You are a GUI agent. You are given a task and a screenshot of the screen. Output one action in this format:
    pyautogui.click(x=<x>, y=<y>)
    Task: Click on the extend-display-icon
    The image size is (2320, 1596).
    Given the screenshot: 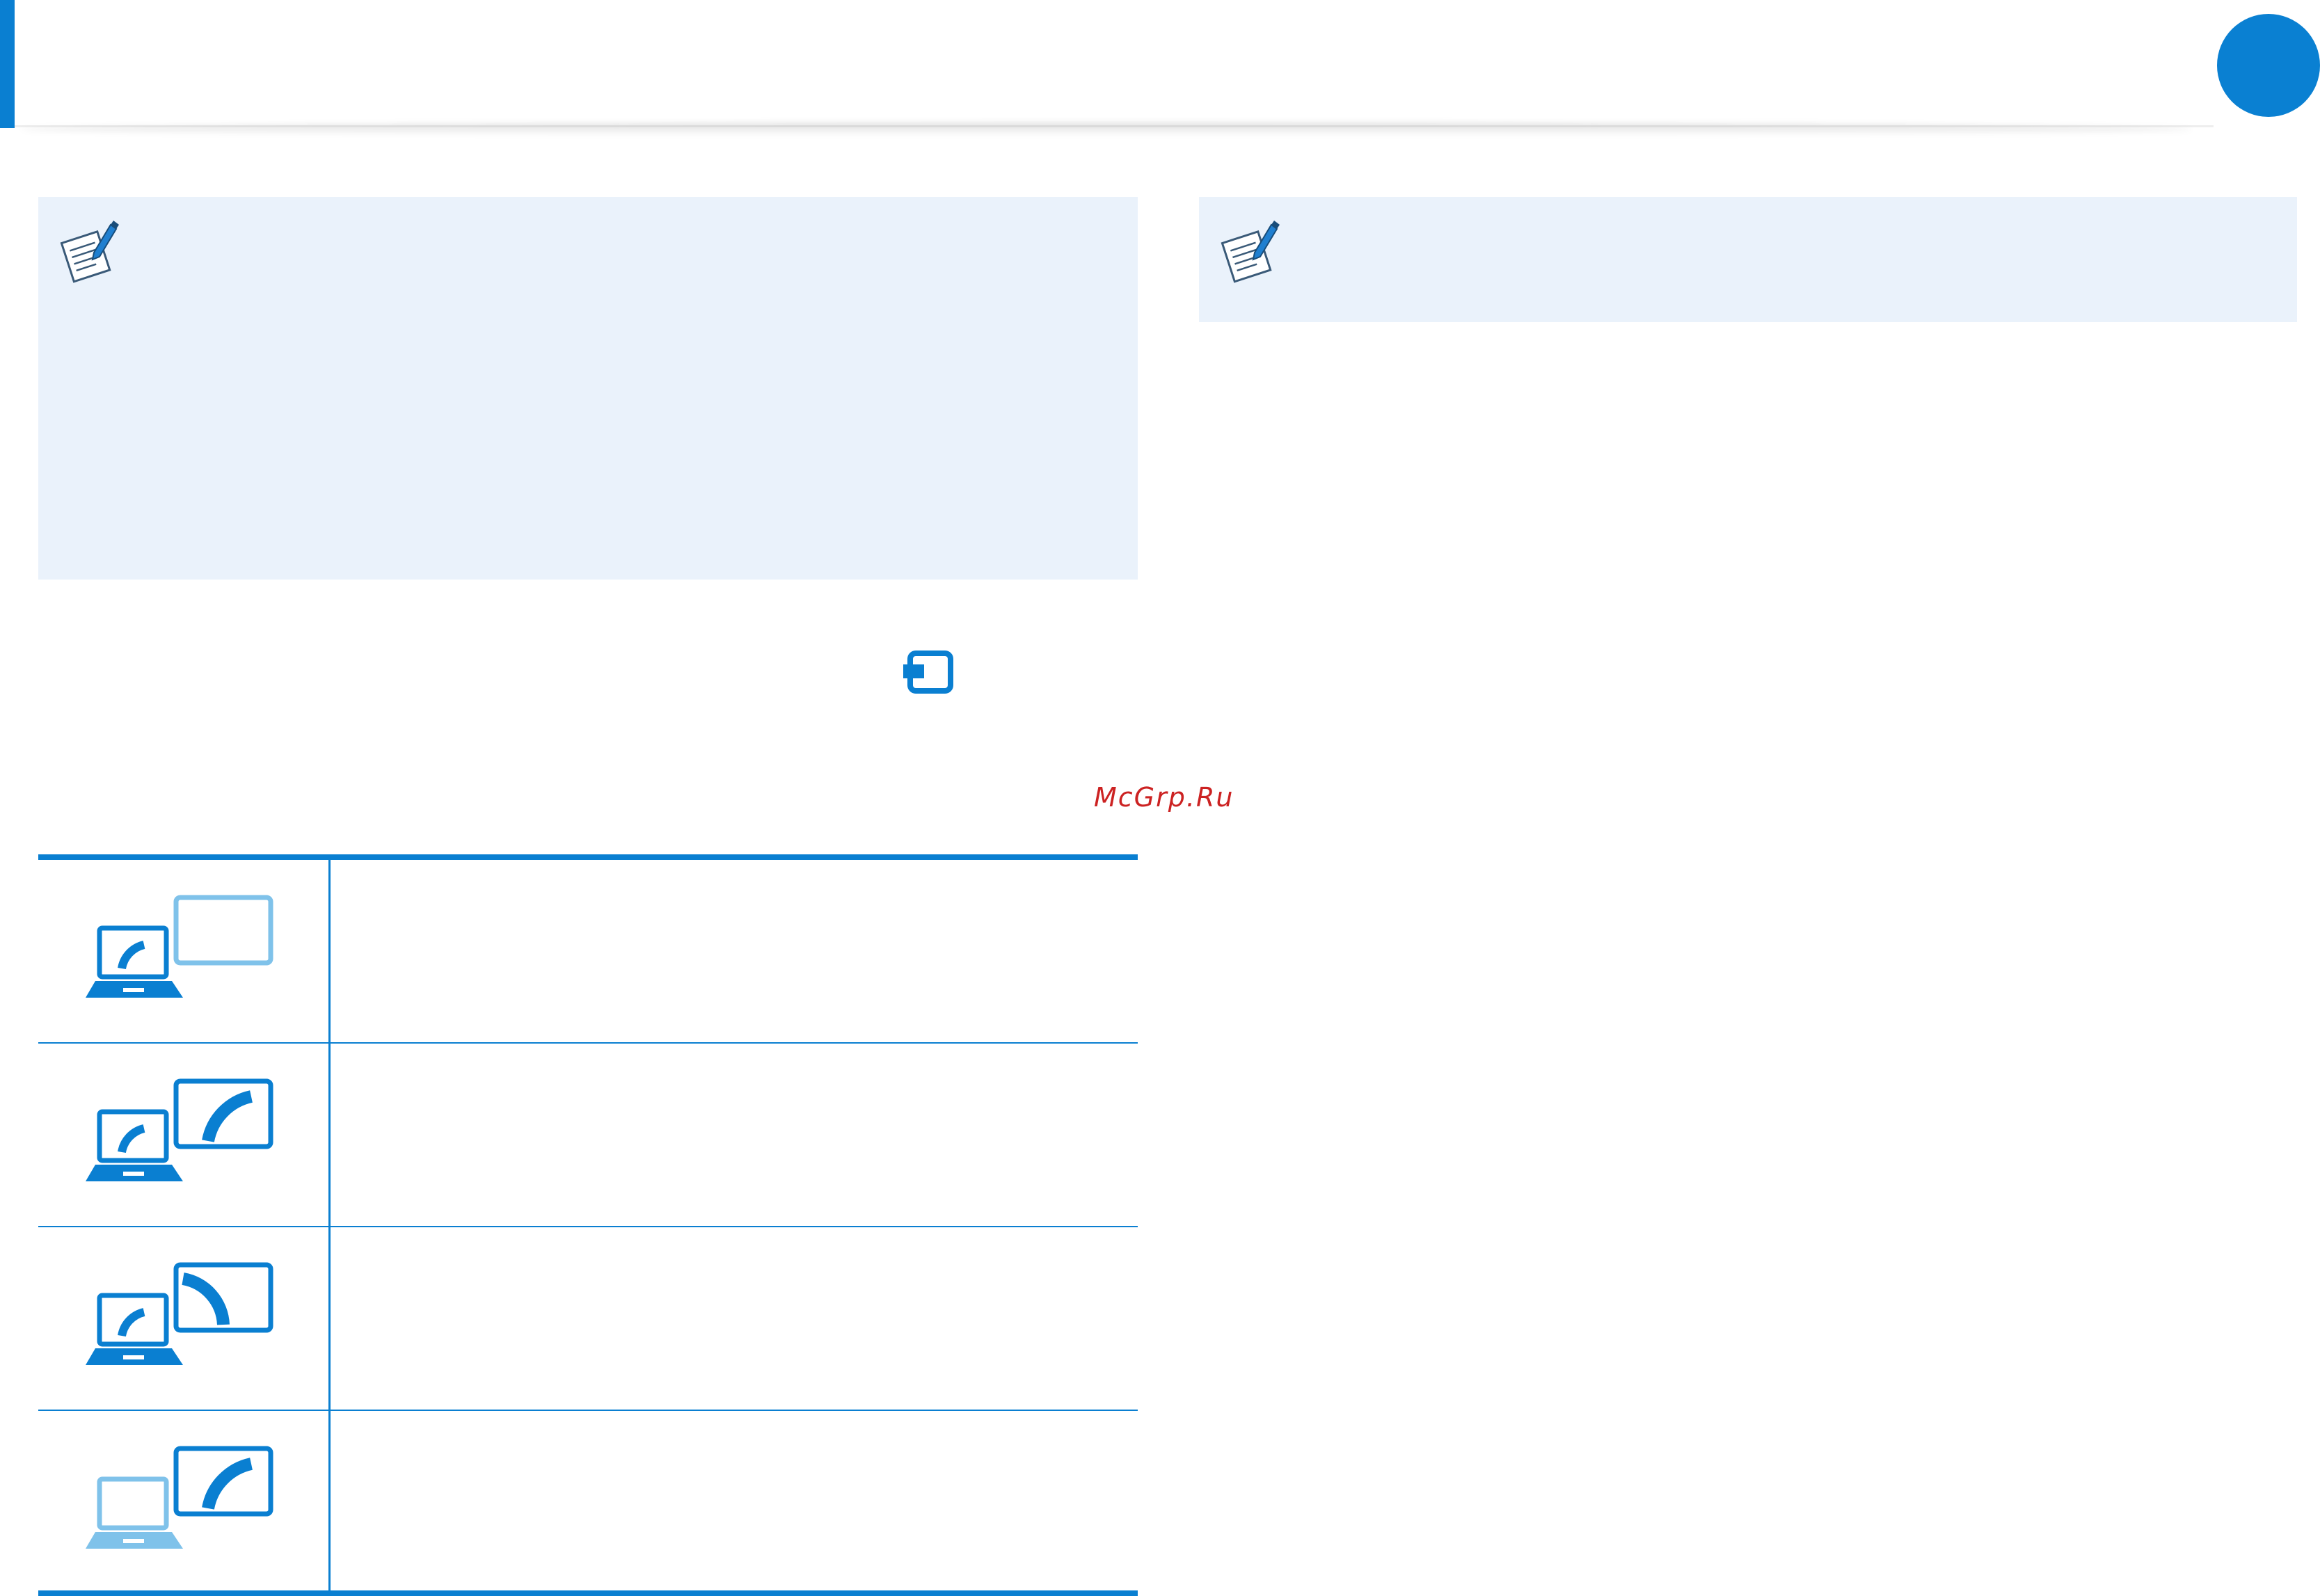 What is the action you would take?
    pyautogui.click(x=179, y=1313)
    